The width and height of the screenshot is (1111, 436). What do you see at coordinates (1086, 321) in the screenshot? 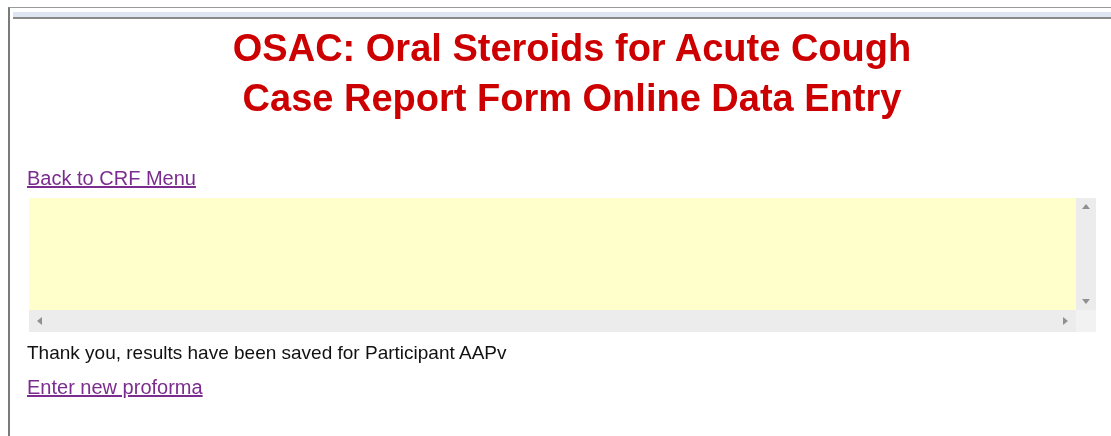
I see `scrollbar-corner` at bounding box center [1086, 321].